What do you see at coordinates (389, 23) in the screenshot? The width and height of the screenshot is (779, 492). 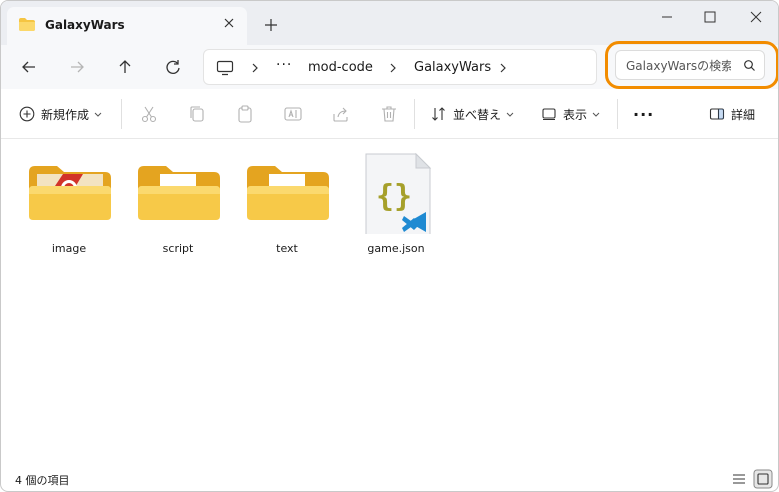 I see `title-bar: GalaxyWars` at bounding box center [389, 23].